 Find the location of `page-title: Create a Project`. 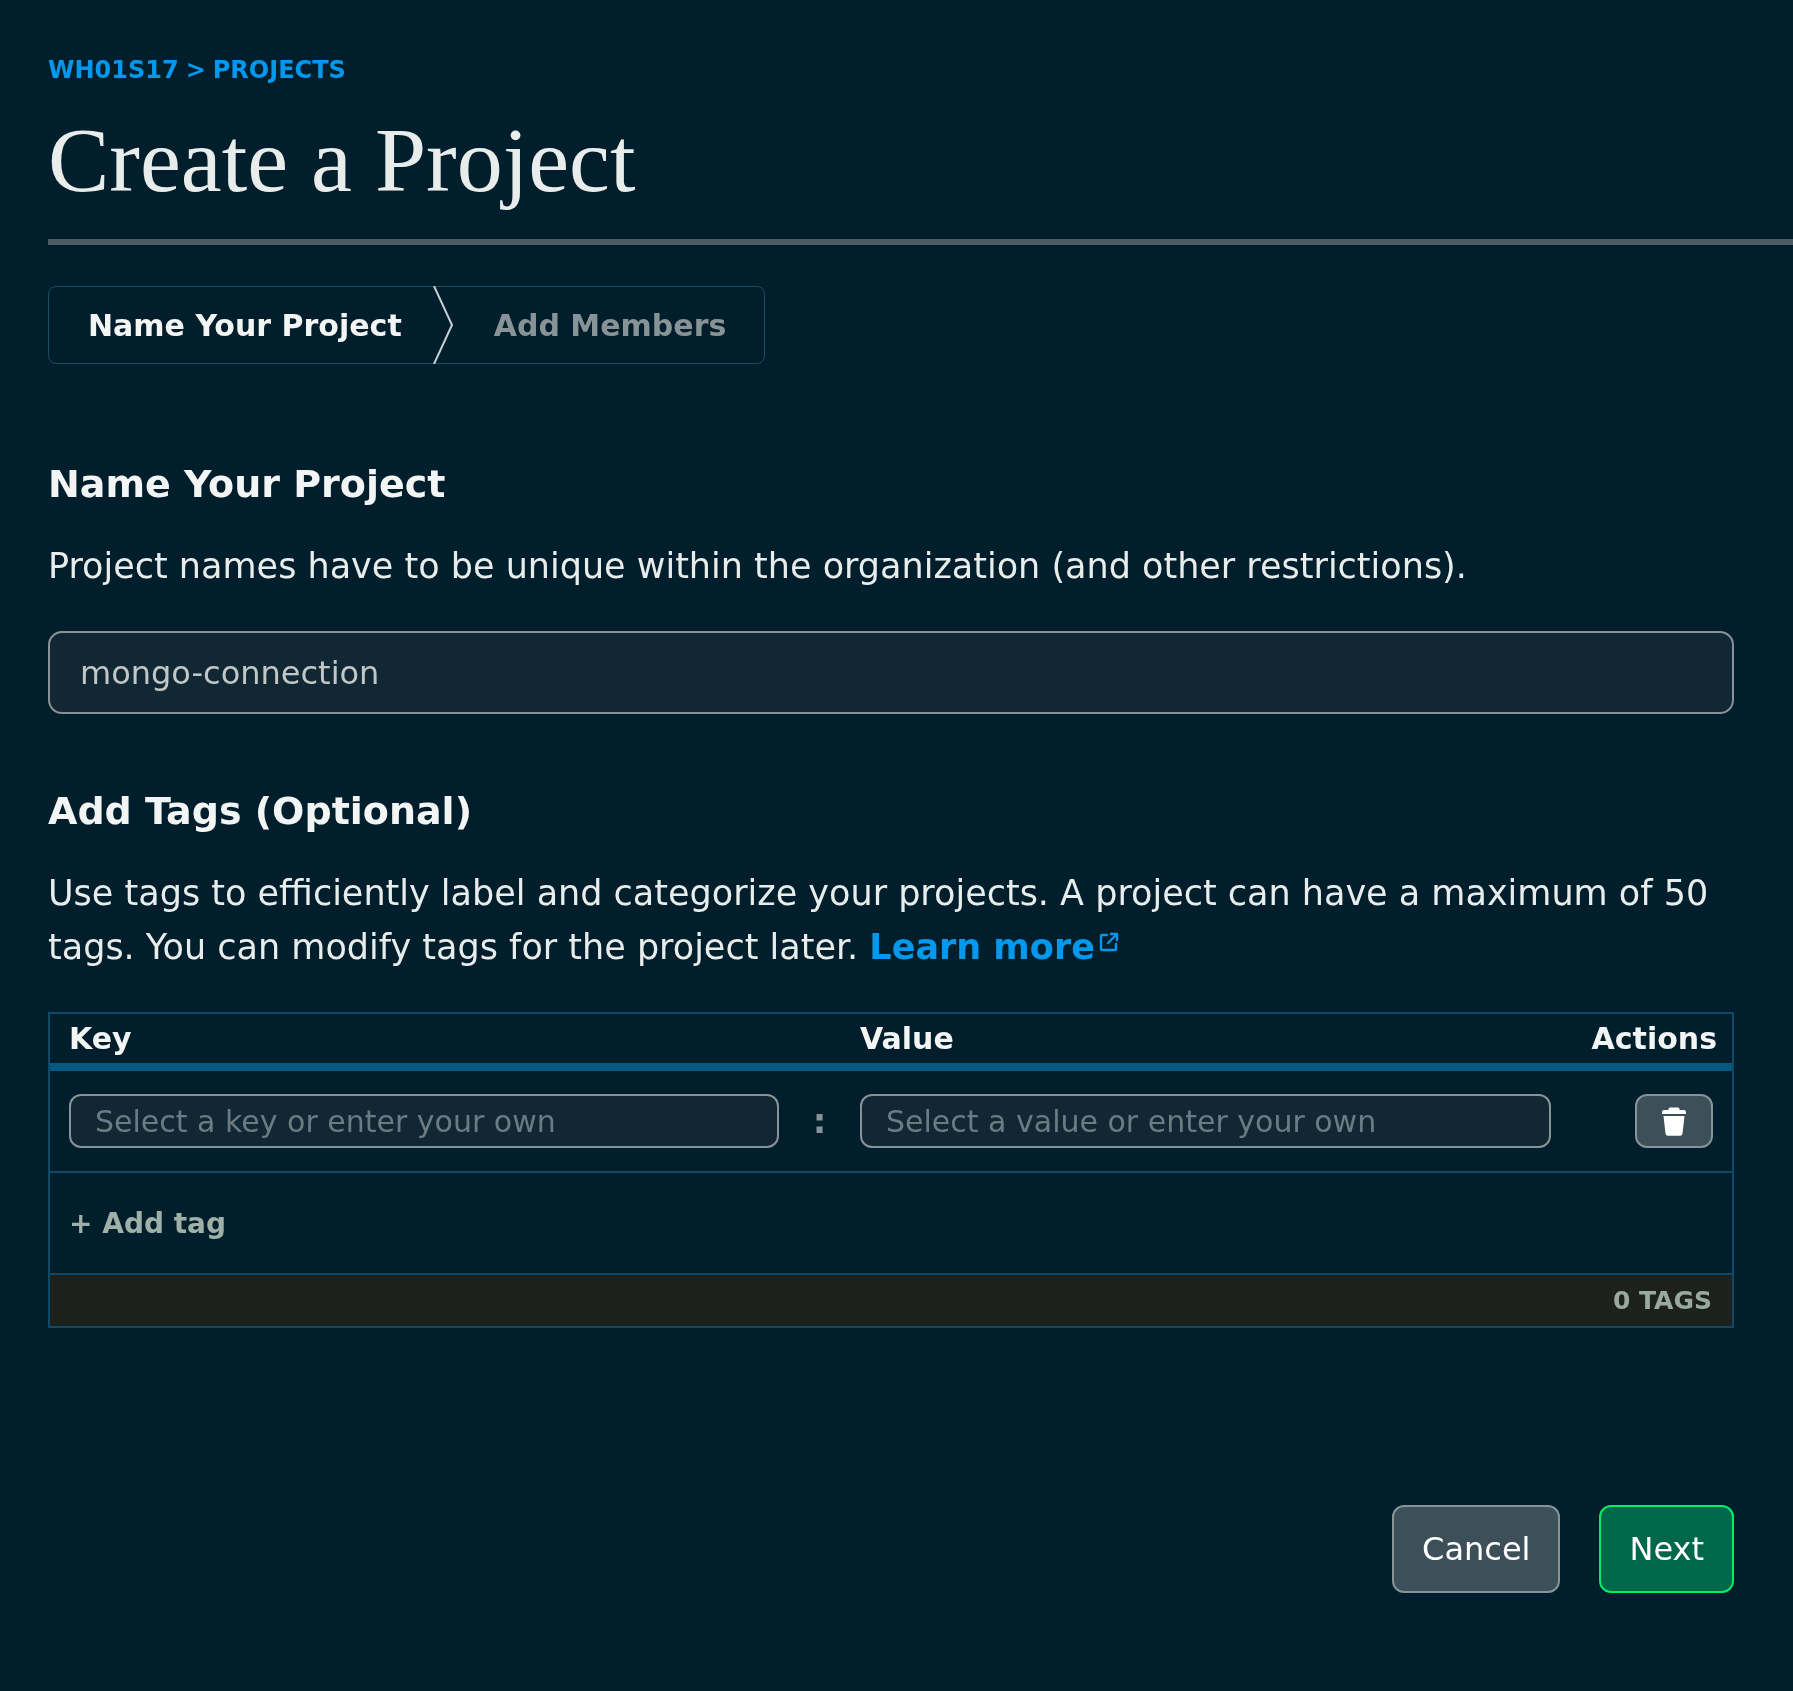

page-title: Create a Project is located at coordinates (342, 160).